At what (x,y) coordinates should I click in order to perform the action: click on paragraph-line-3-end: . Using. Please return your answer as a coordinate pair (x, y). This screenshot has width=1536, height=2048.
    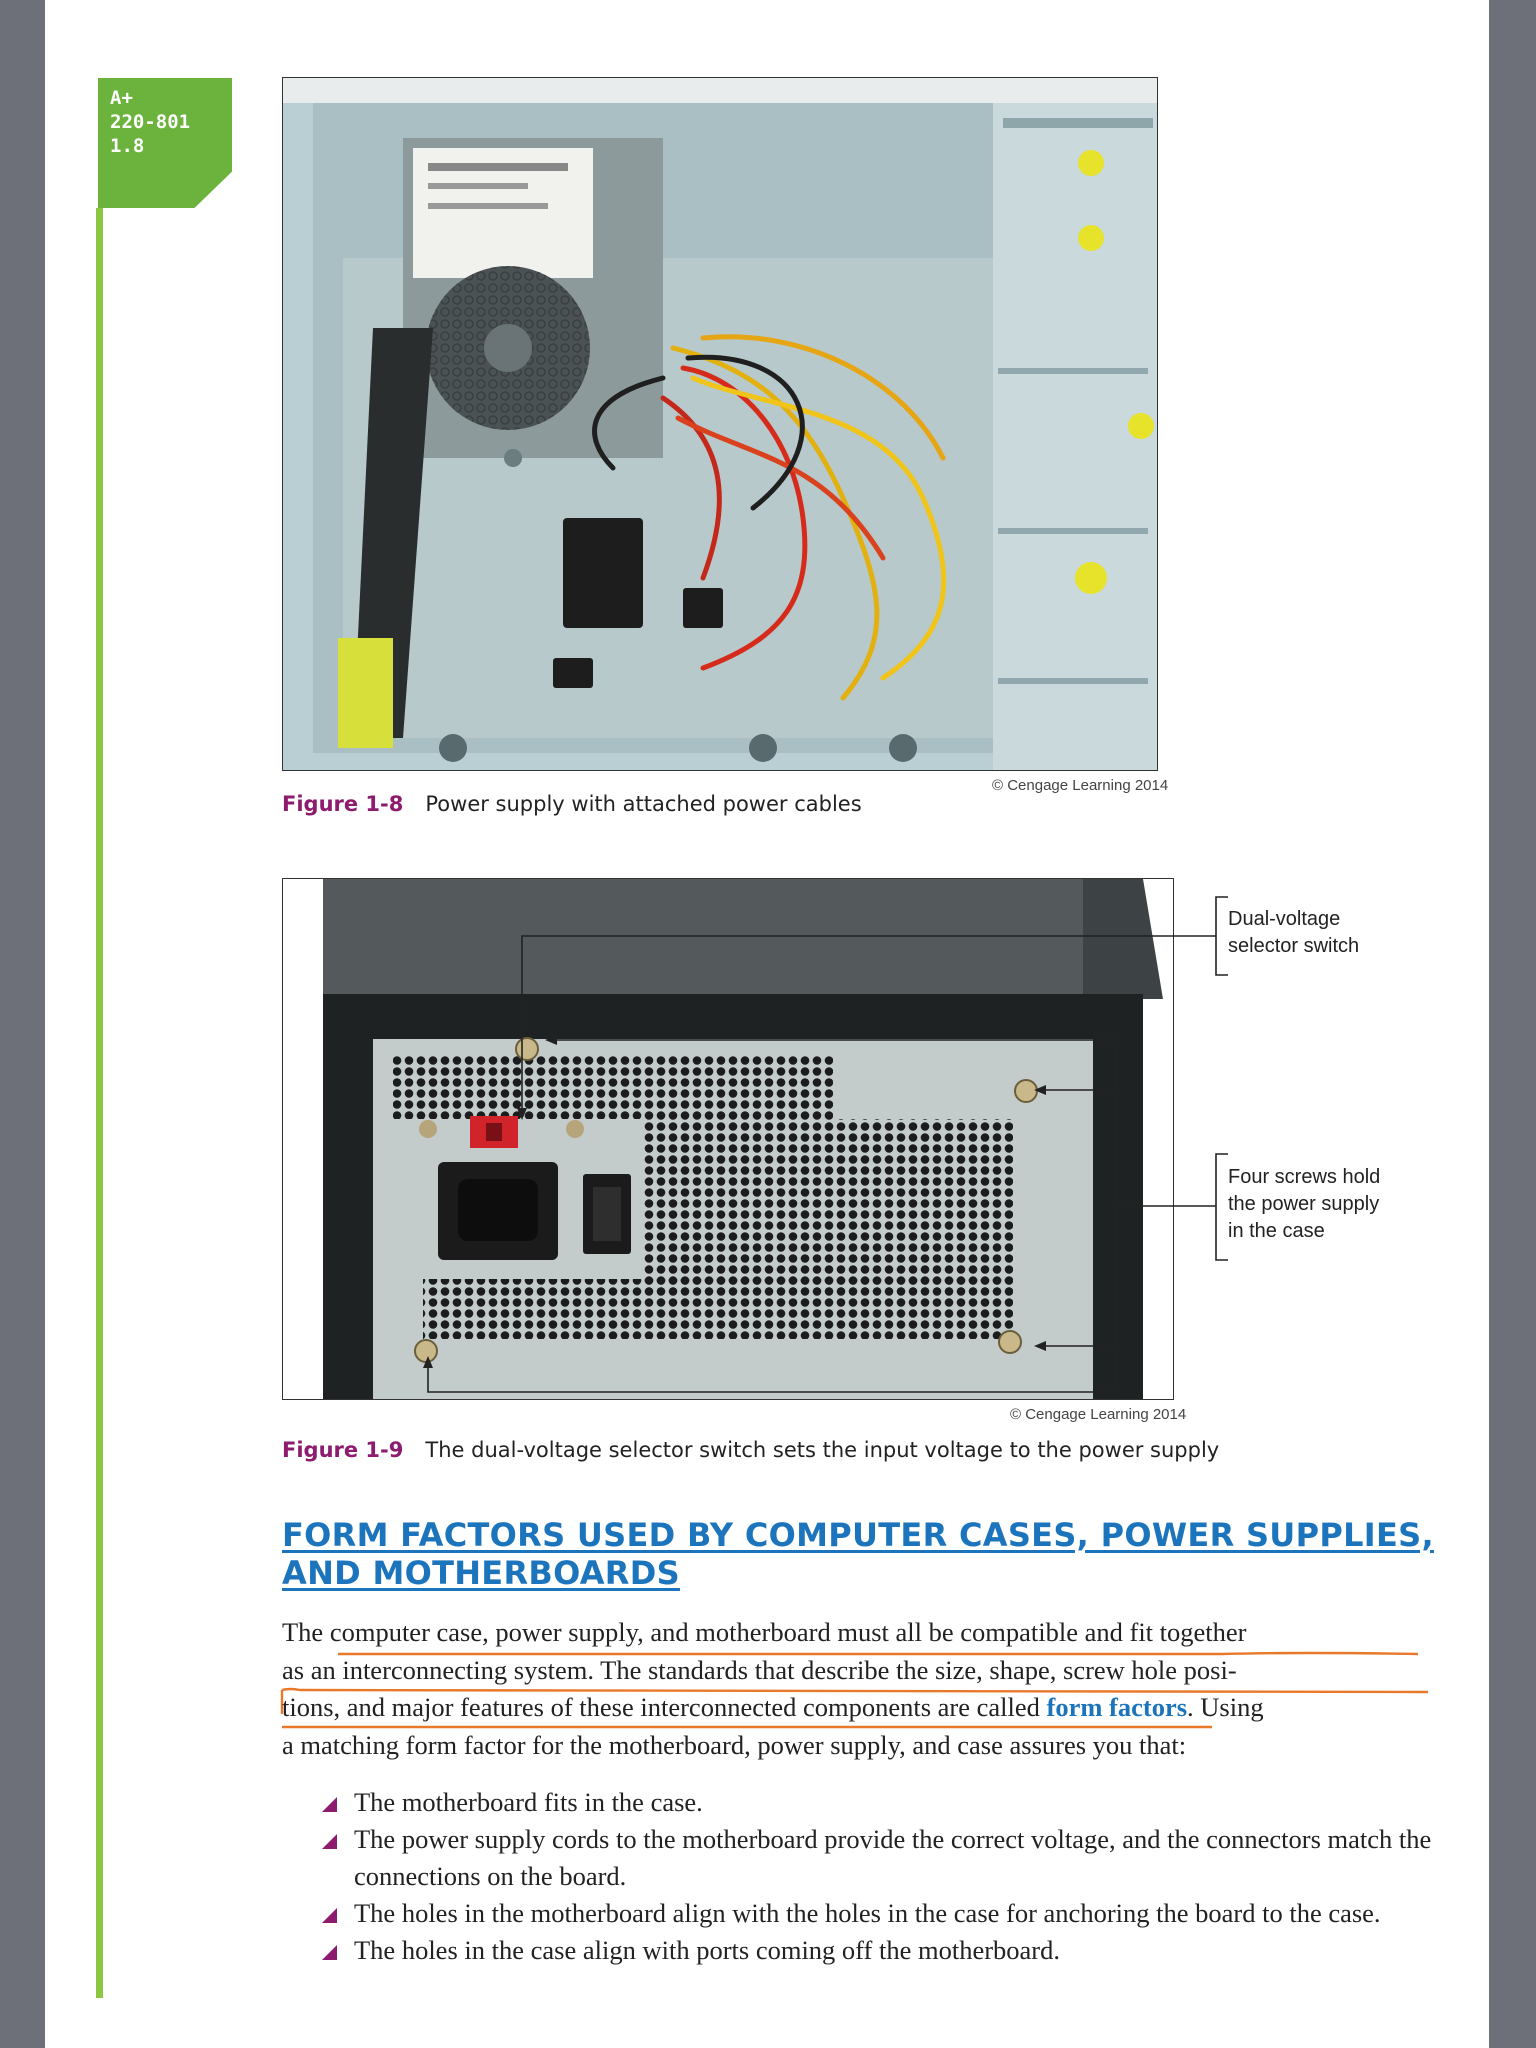
    Looking at the image, I should click on (1225, 1707).